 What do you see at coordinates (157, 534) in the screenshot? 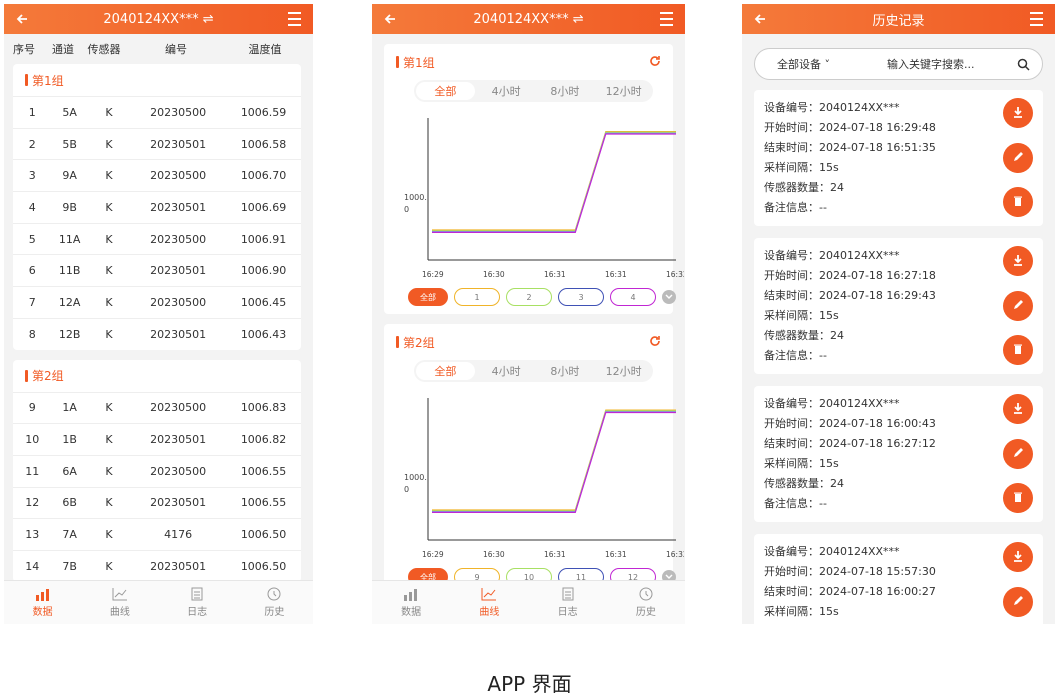
I see `table-row: 13 7A K 4176 1006.50` at bounding box center [157, 534].